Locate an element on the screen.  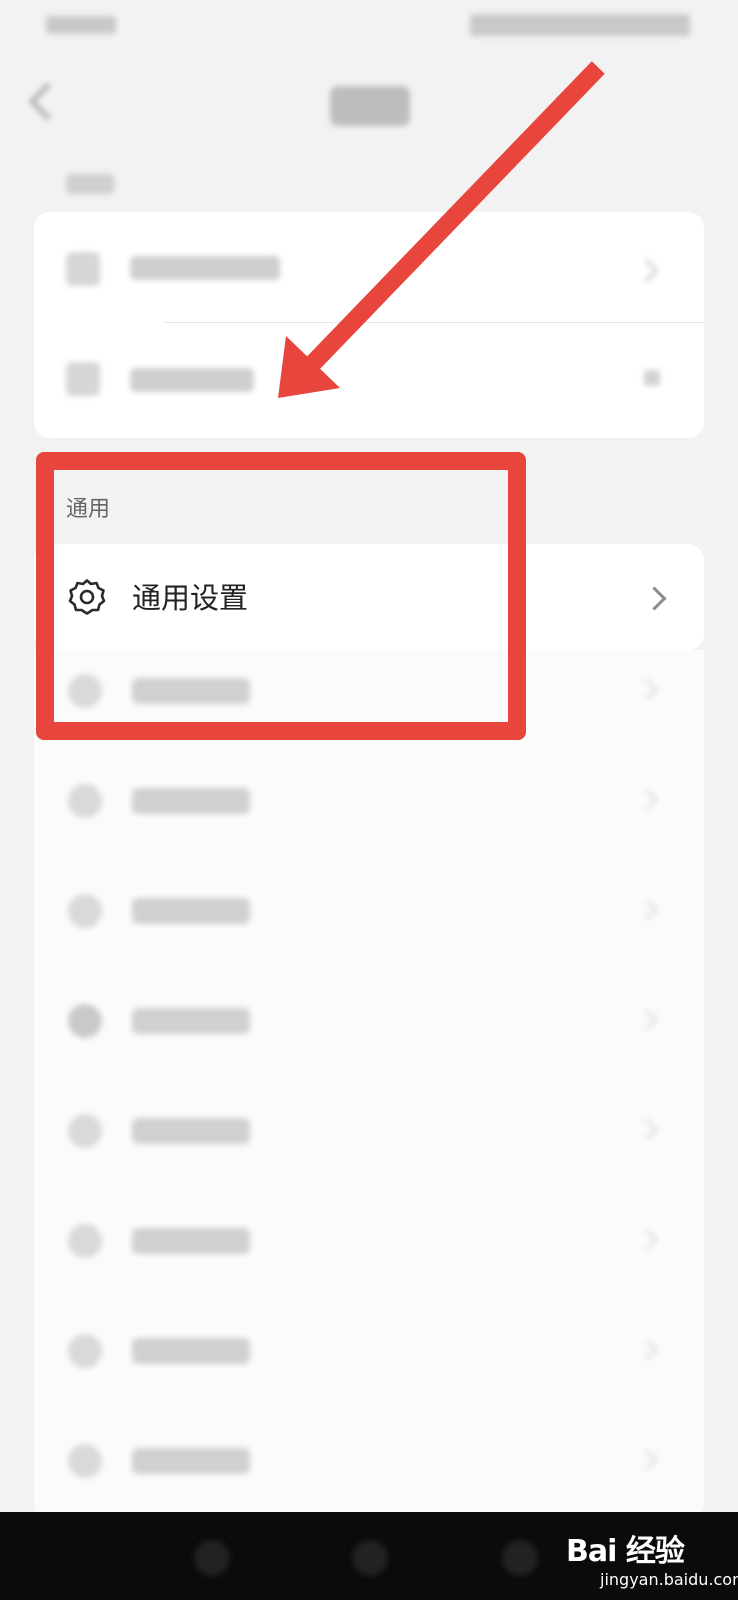
baidu-jingyan-watermark: Bai 经验 jingyan.baidu.com is located at coordinates (649, 1548).